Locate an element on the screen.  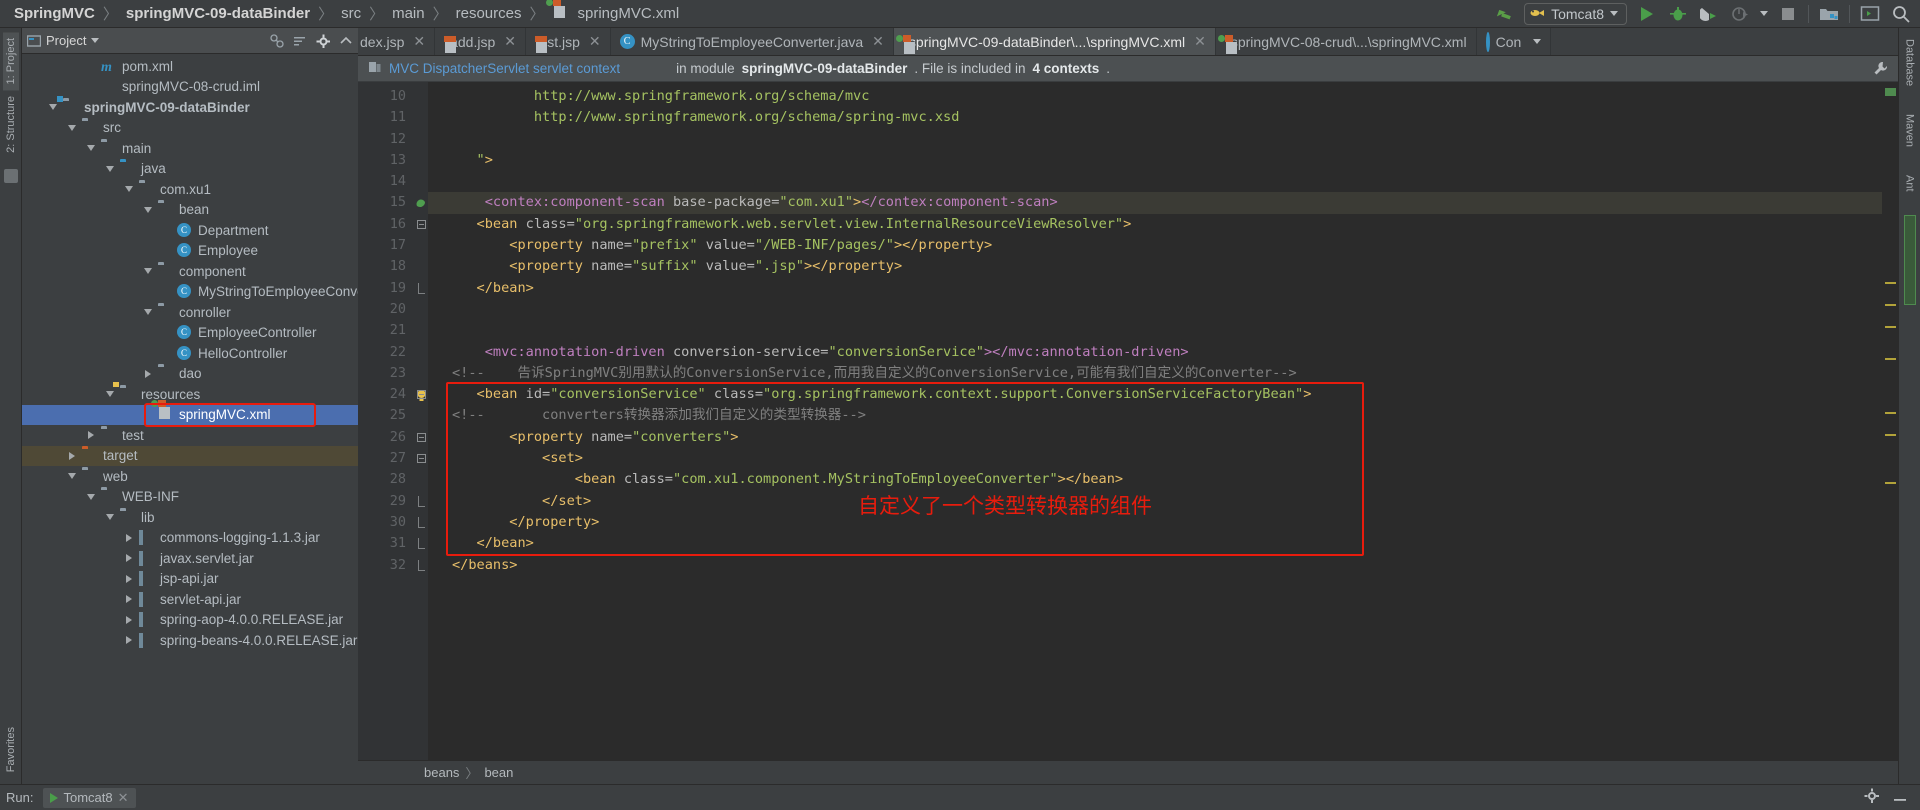
tree-node: javax.servlet.jar is located at coordinates (190, 558).